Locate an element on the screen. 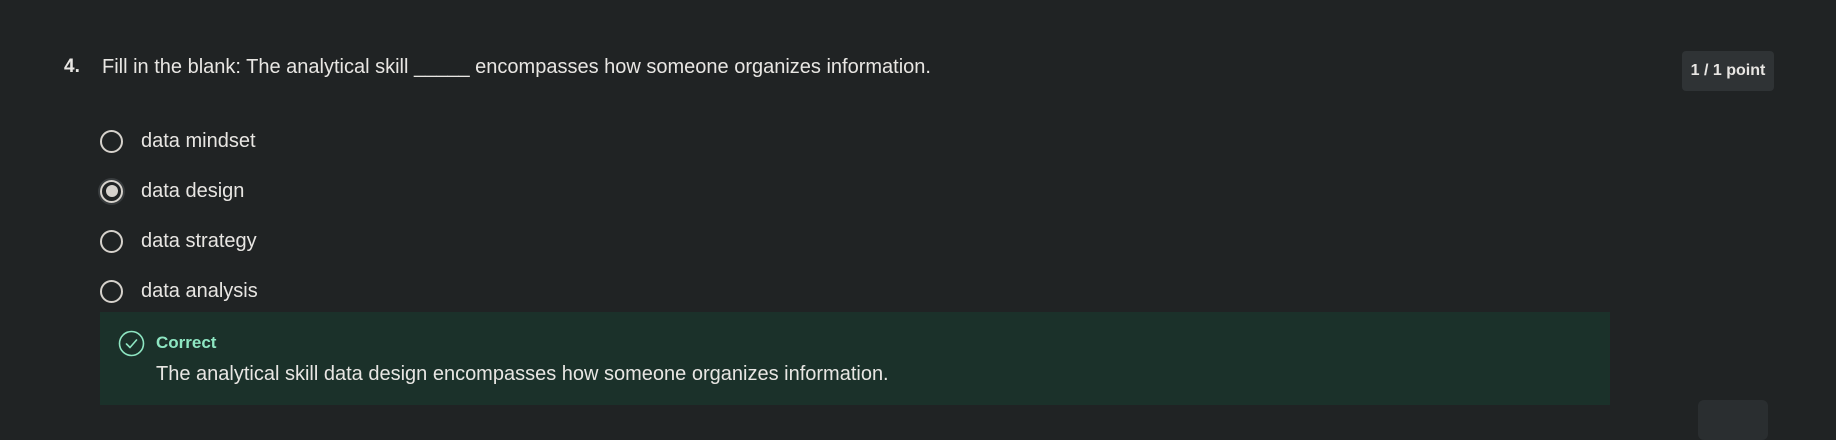 This screenshot has height=440, width=1836. points-badge: 1 / 1 point is located at coordinates (1728, 71).